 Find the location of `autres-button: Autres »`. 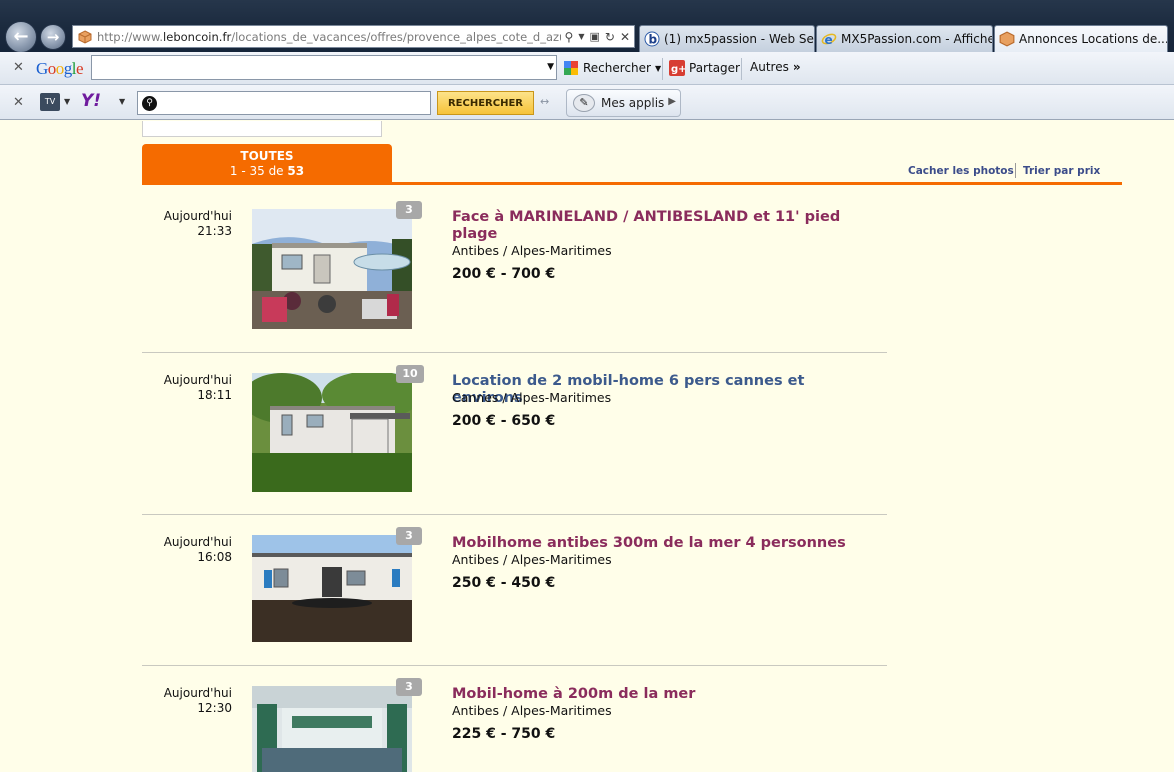

autres-button: Autres » is located at coordinates (775, 67).